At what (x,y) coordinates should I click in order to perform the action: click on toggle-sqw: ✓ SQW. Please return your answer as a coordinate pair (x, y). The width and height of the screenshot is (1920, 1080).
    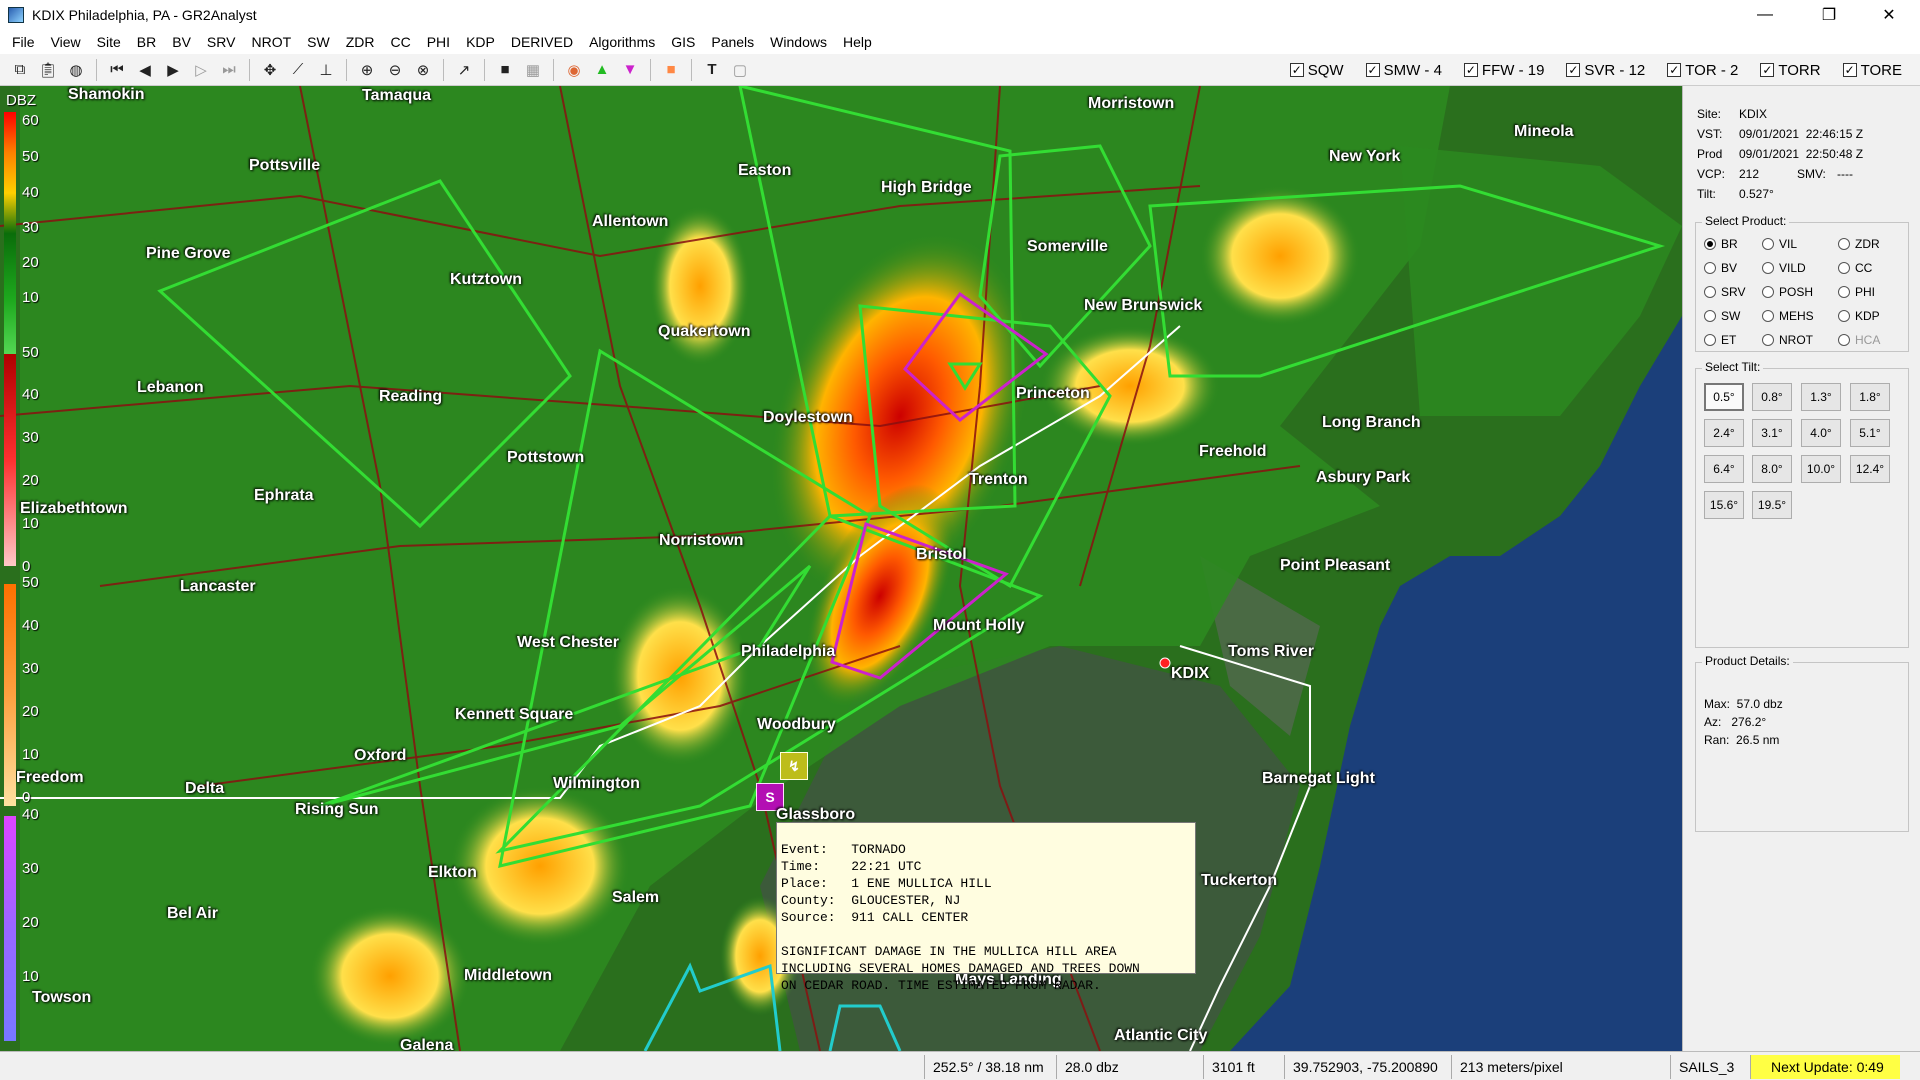
    Looking at the image, I should click on (1316, 70).